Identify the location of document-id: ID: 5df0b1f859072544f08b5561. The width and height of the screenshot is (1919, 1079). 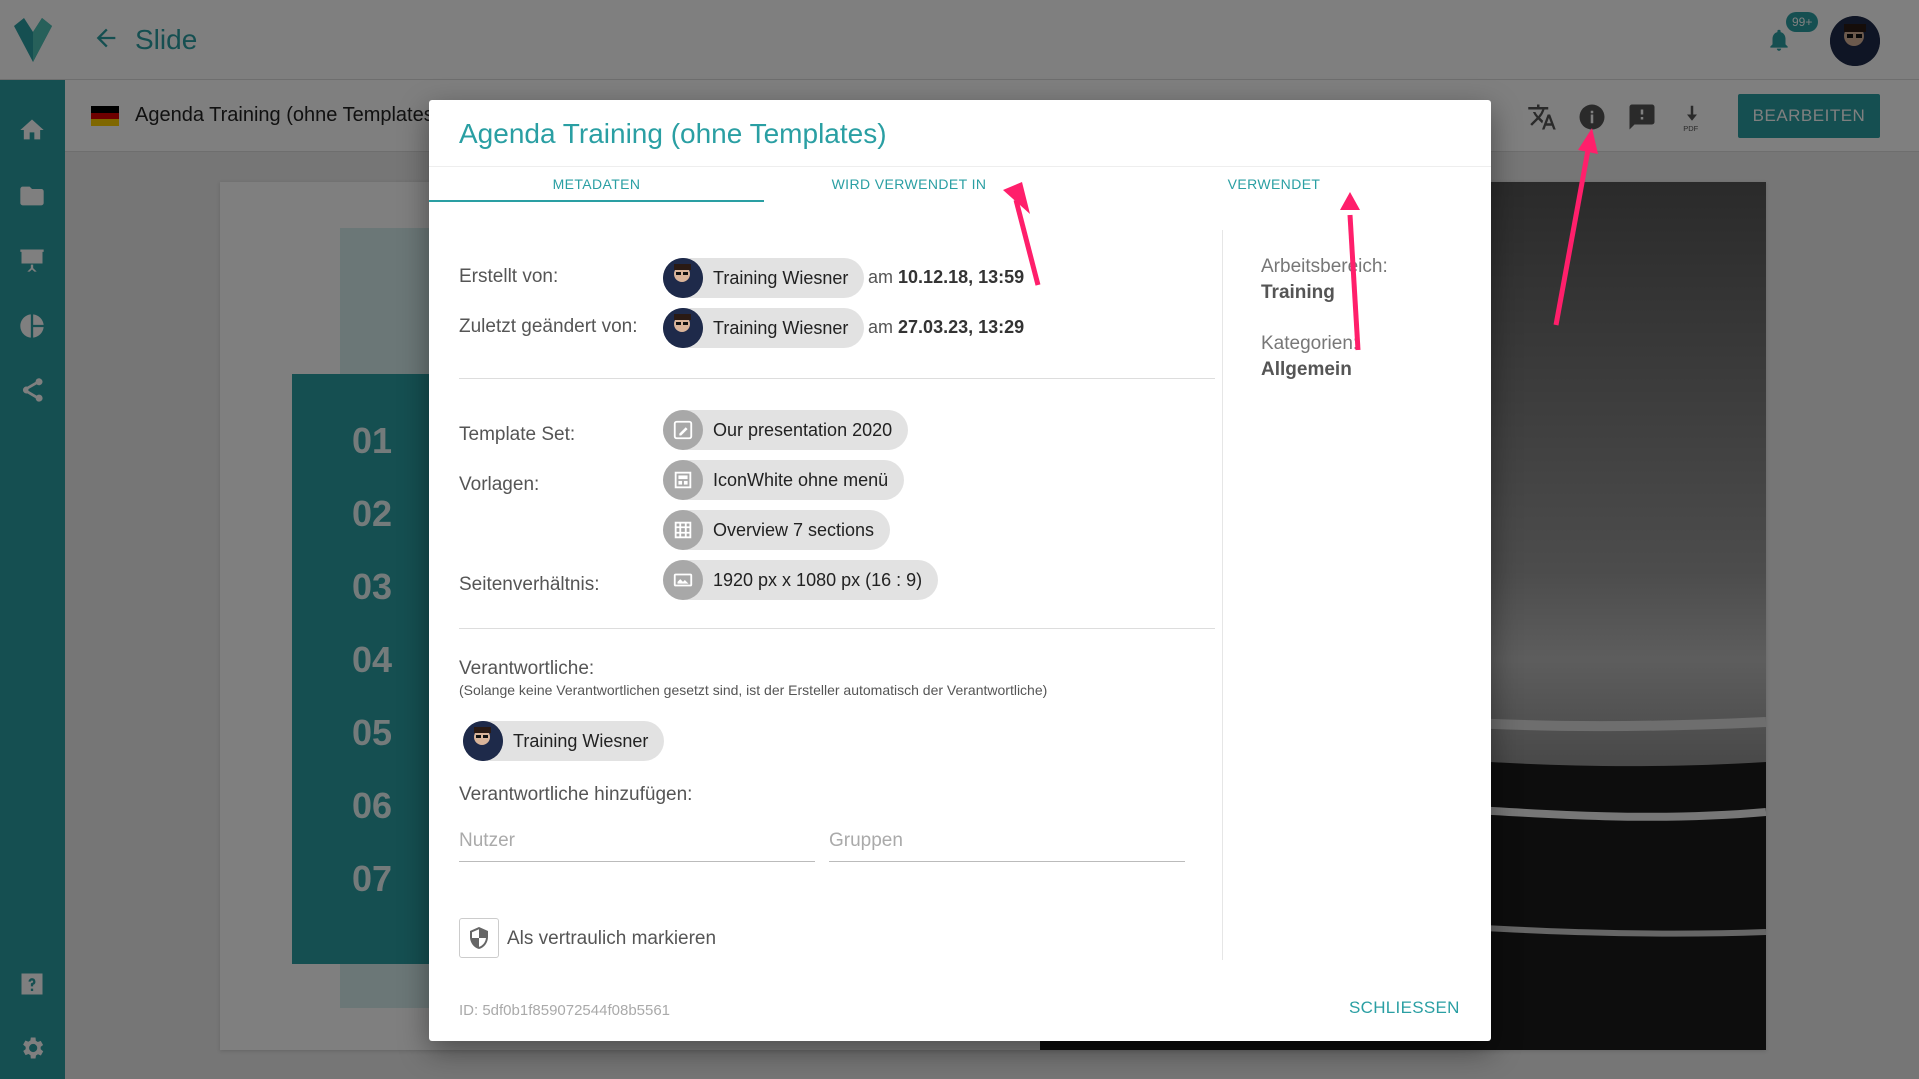
(565, 1010).